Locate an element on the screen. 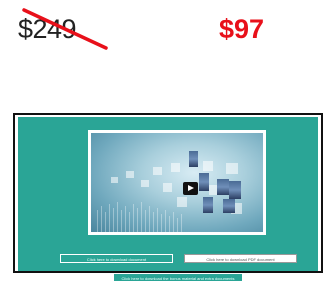 The height and width of the screenshot is (282, 336). play-icon is located at coordinates (190, 188).